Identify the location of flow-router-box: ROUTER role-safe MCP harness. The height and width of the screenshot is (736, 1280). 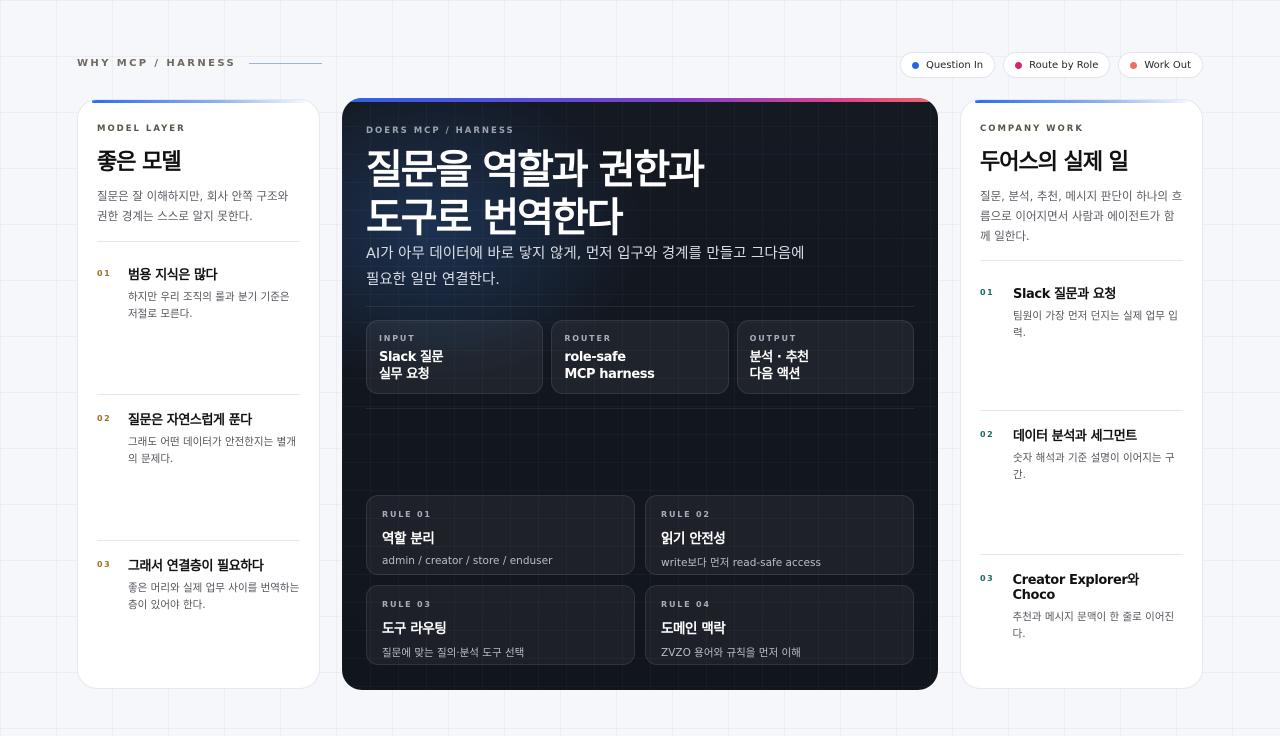
(640, 357).